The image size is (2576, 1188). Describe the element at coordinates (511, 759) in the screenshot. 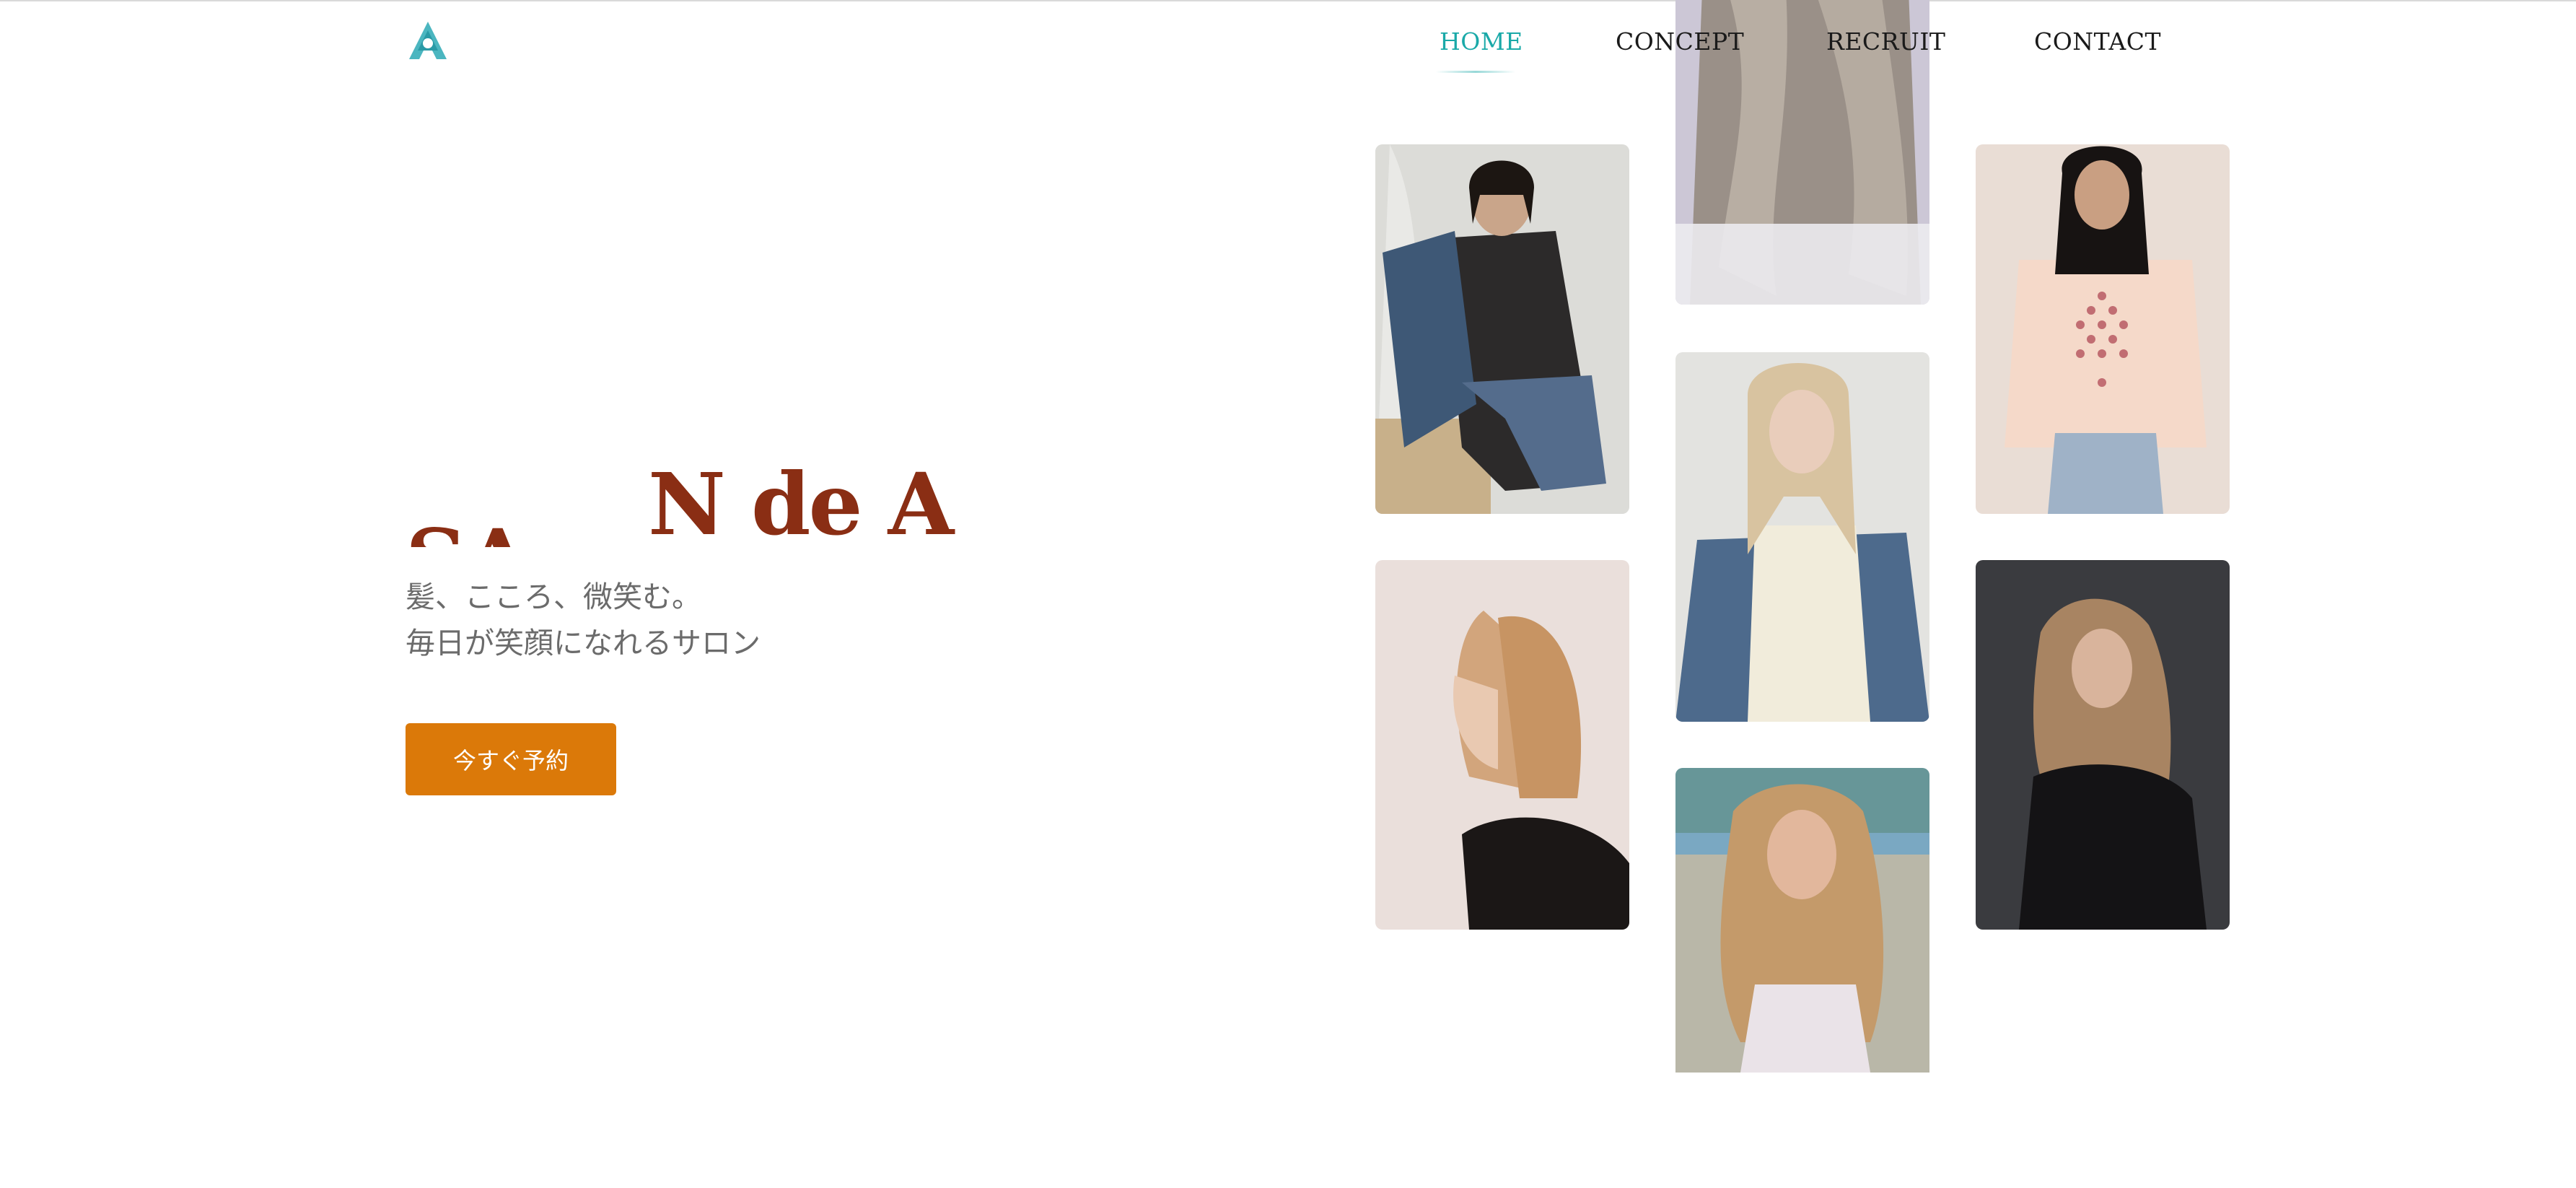

I see `reserve-now-button: 今すぐ予約` at that location.